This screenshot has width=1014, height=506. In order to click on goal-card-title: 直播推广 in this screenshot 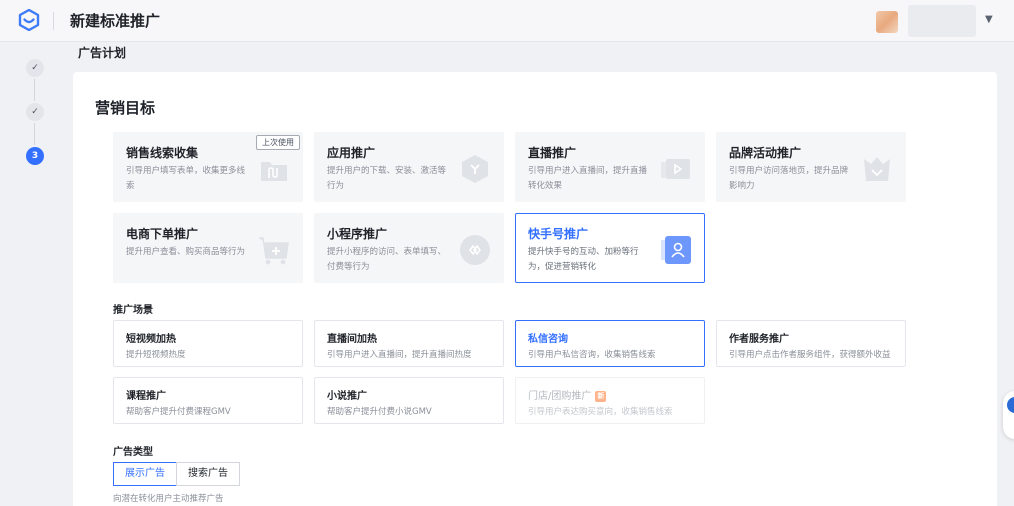, I will do `click(552, 153)`.